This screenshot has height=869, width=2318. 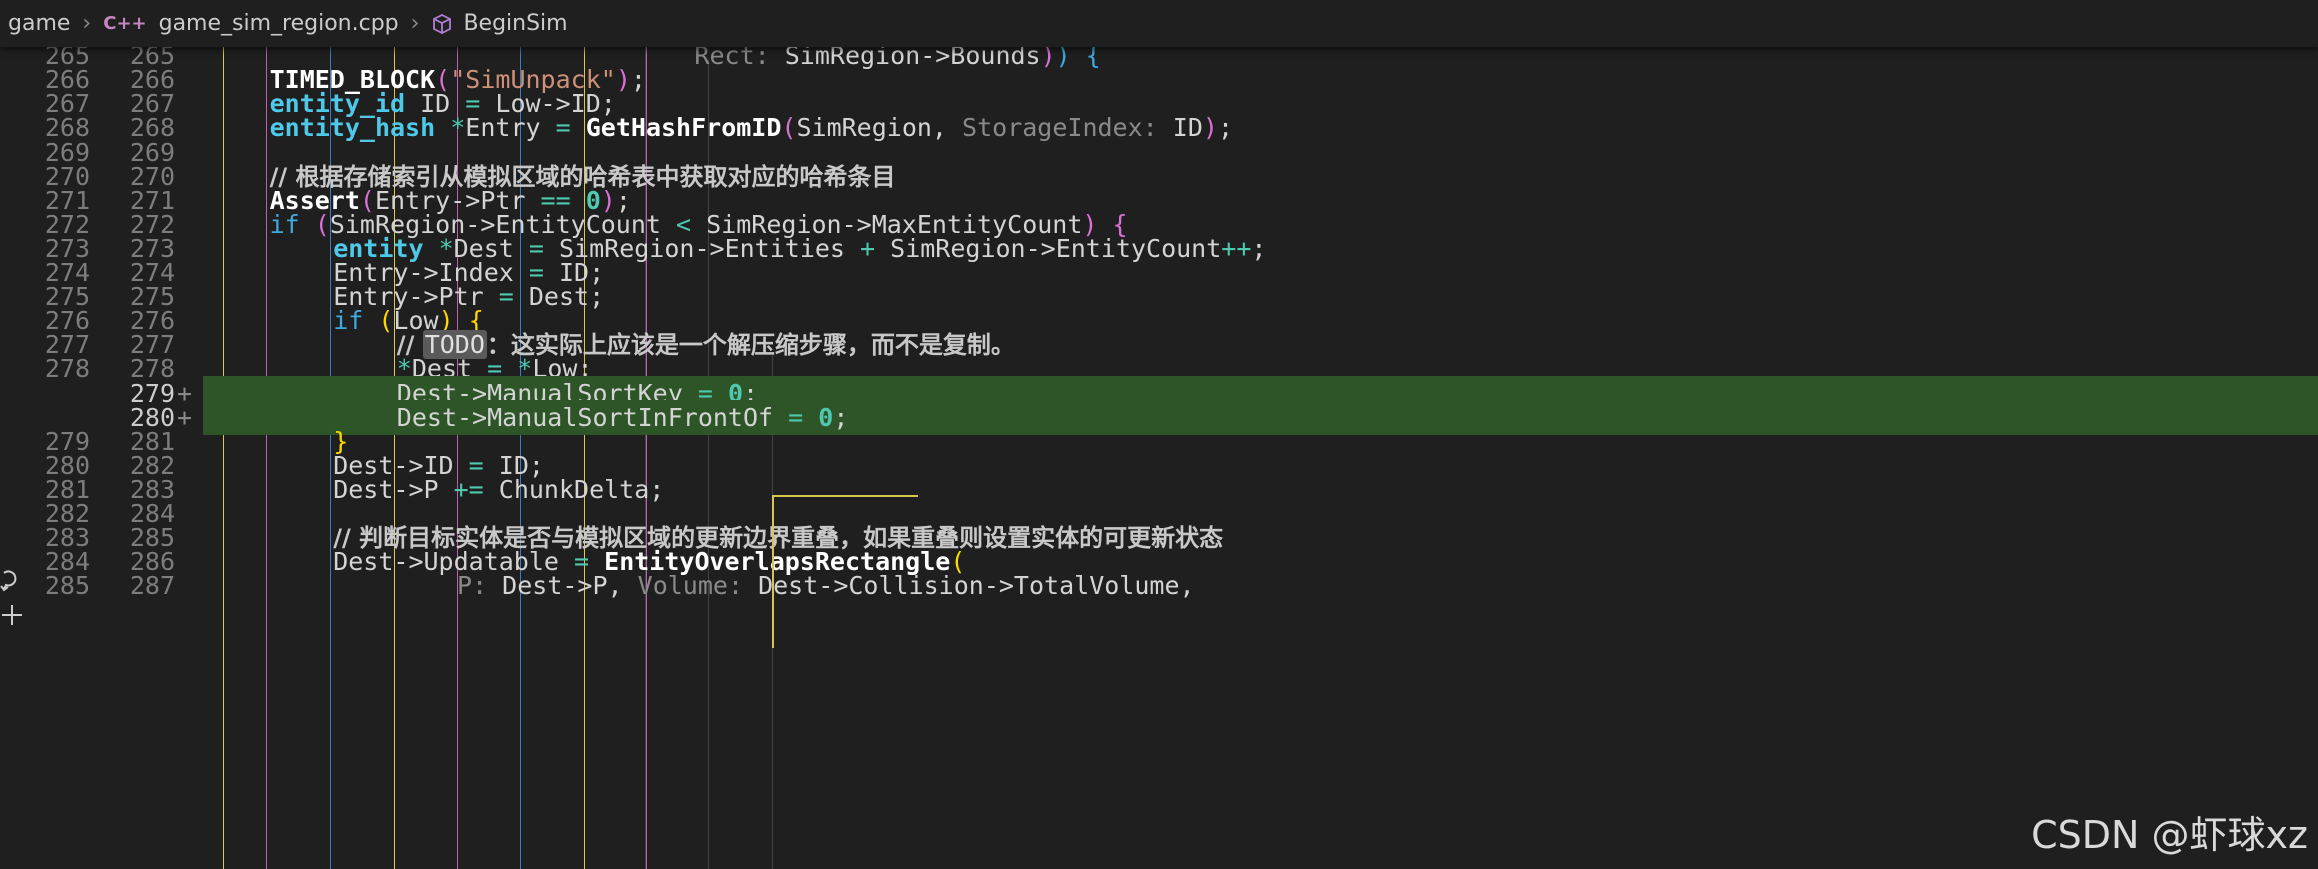 I want to click on watermark: CSDN @虾球xz, so click(x=2169, y=835).